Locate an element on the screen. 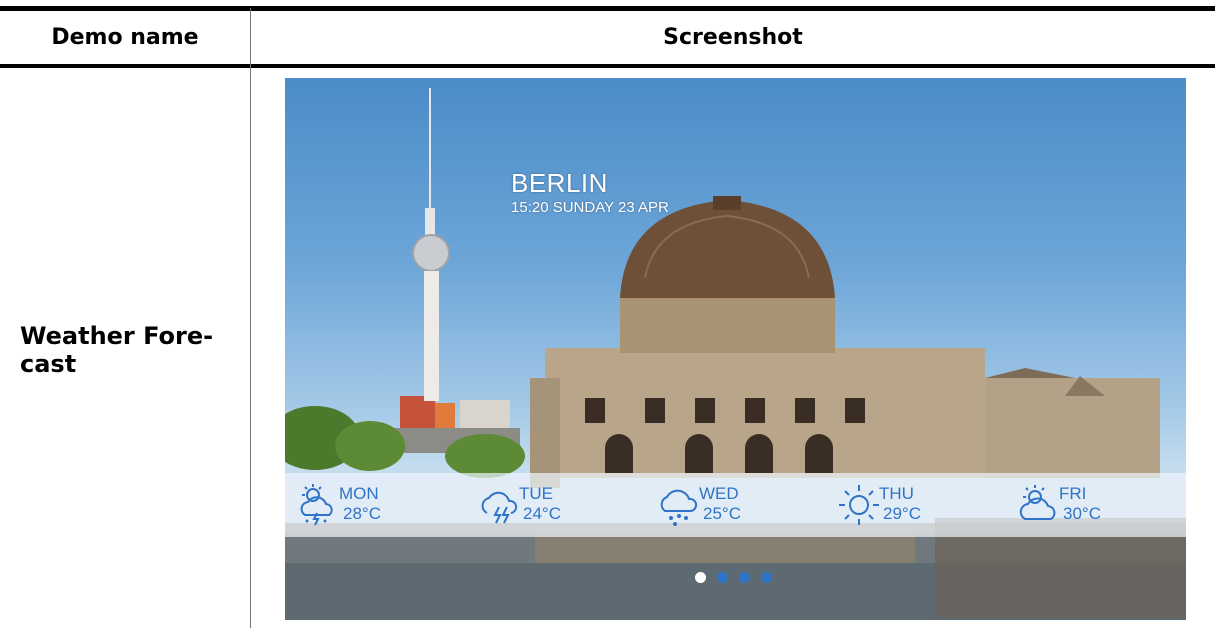 Image resolution: width=1215 pixels, height=628 pixels. forecast-temp-label: 28°C is located at coordinates (362, 513).